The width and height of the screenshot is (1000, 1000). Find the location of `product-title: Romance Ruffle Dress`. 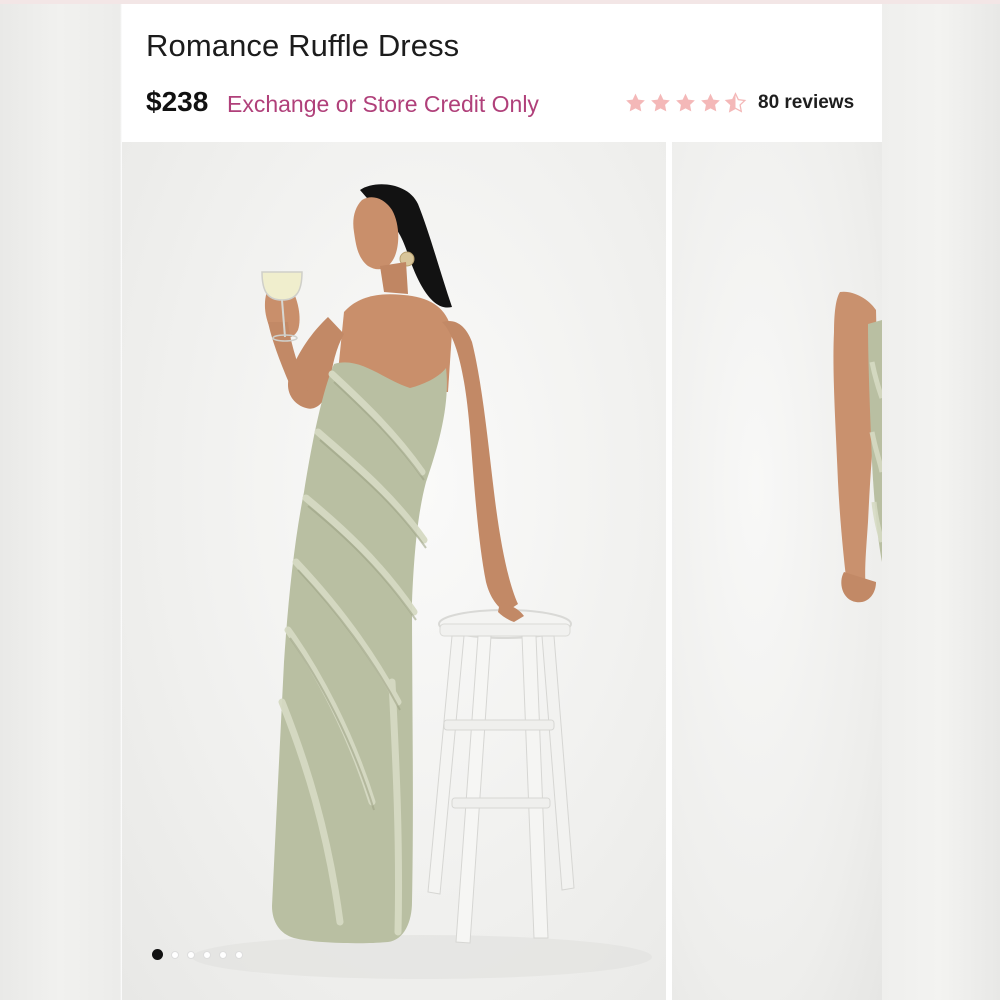

product-title: Romance Ruffle Dress is located at coordinates (303, 45).